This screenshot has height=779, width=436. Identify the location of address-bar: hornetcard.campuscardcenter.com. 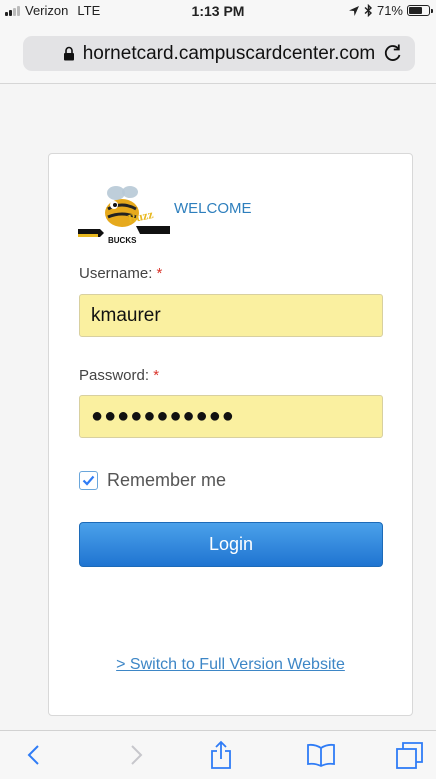
(219, 53).